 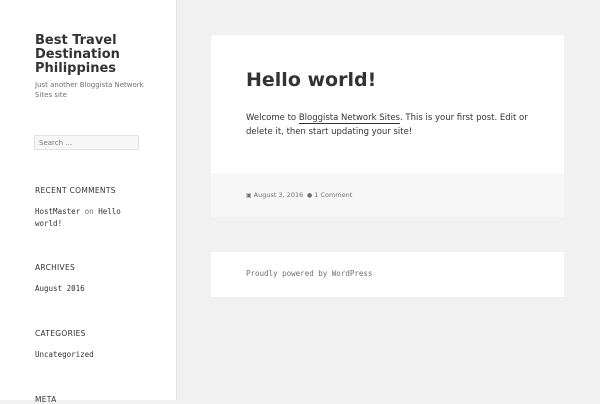 What do you see at coordinates (75, 190) in the screenshot?
I see `recent-comments-heading: RECENT COMMENTS` at bounding box center [75, 190].